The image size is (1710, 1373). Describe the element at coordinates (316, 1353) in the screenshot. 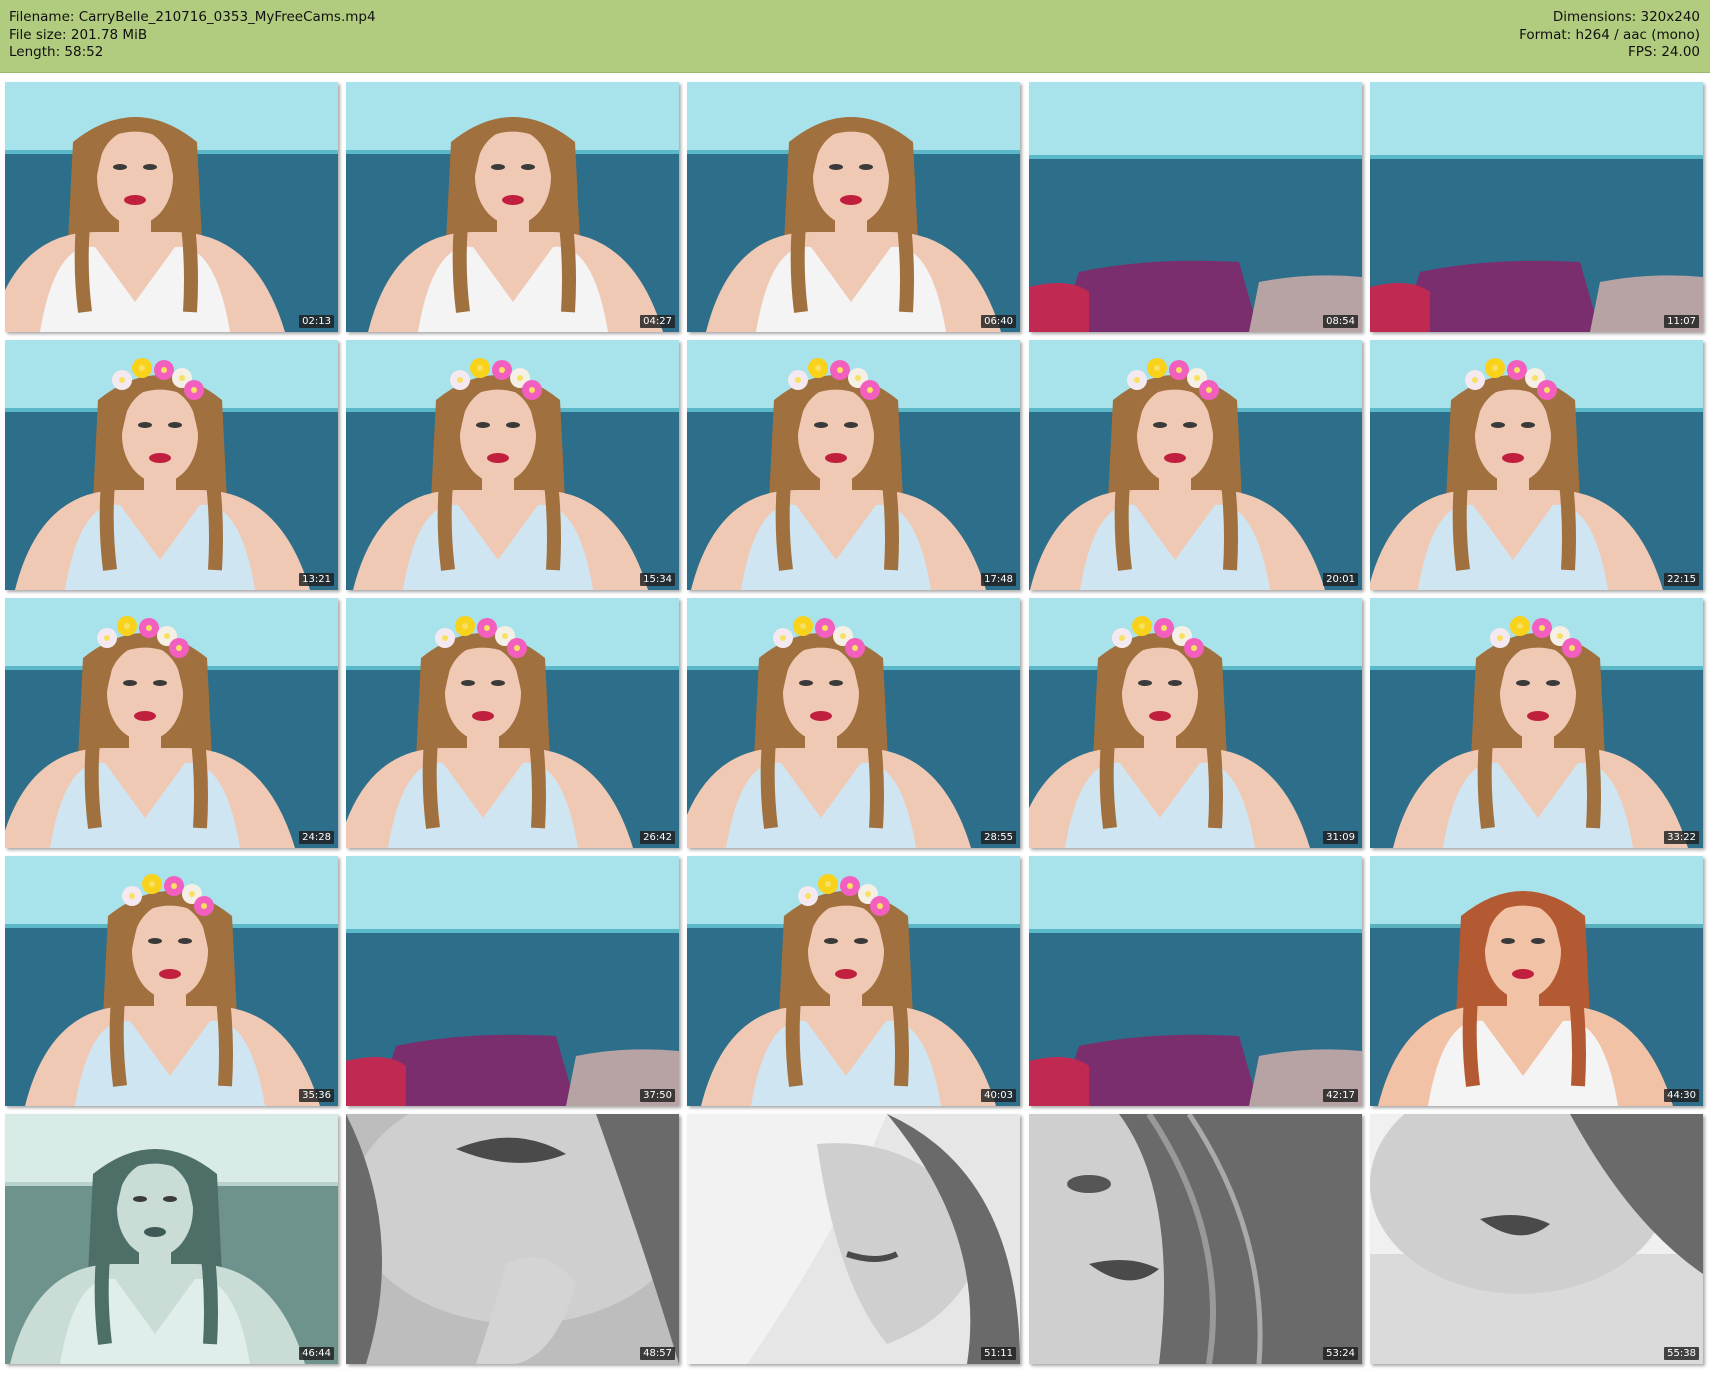

I see `timestamp-label: 46:44` at that location.